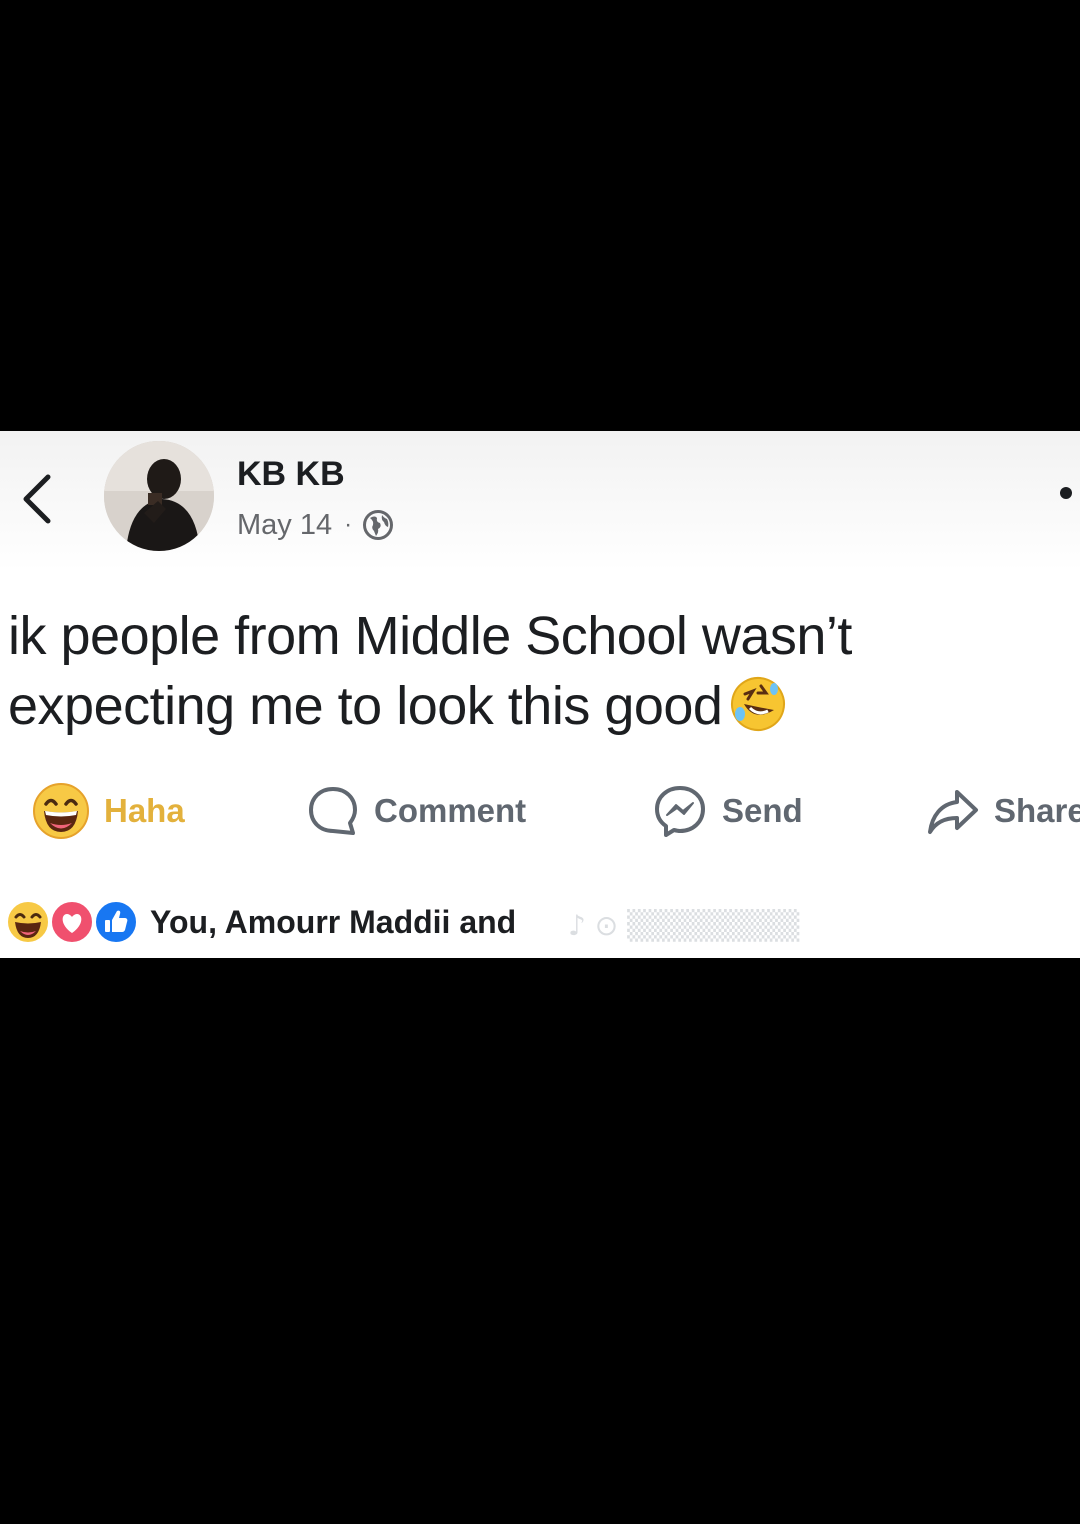 The width and height of the screenshot is (1080, 1524). Describe the element at coordinates (291, 474) in the screenshot. I see `author-name: KB KB` at that location.